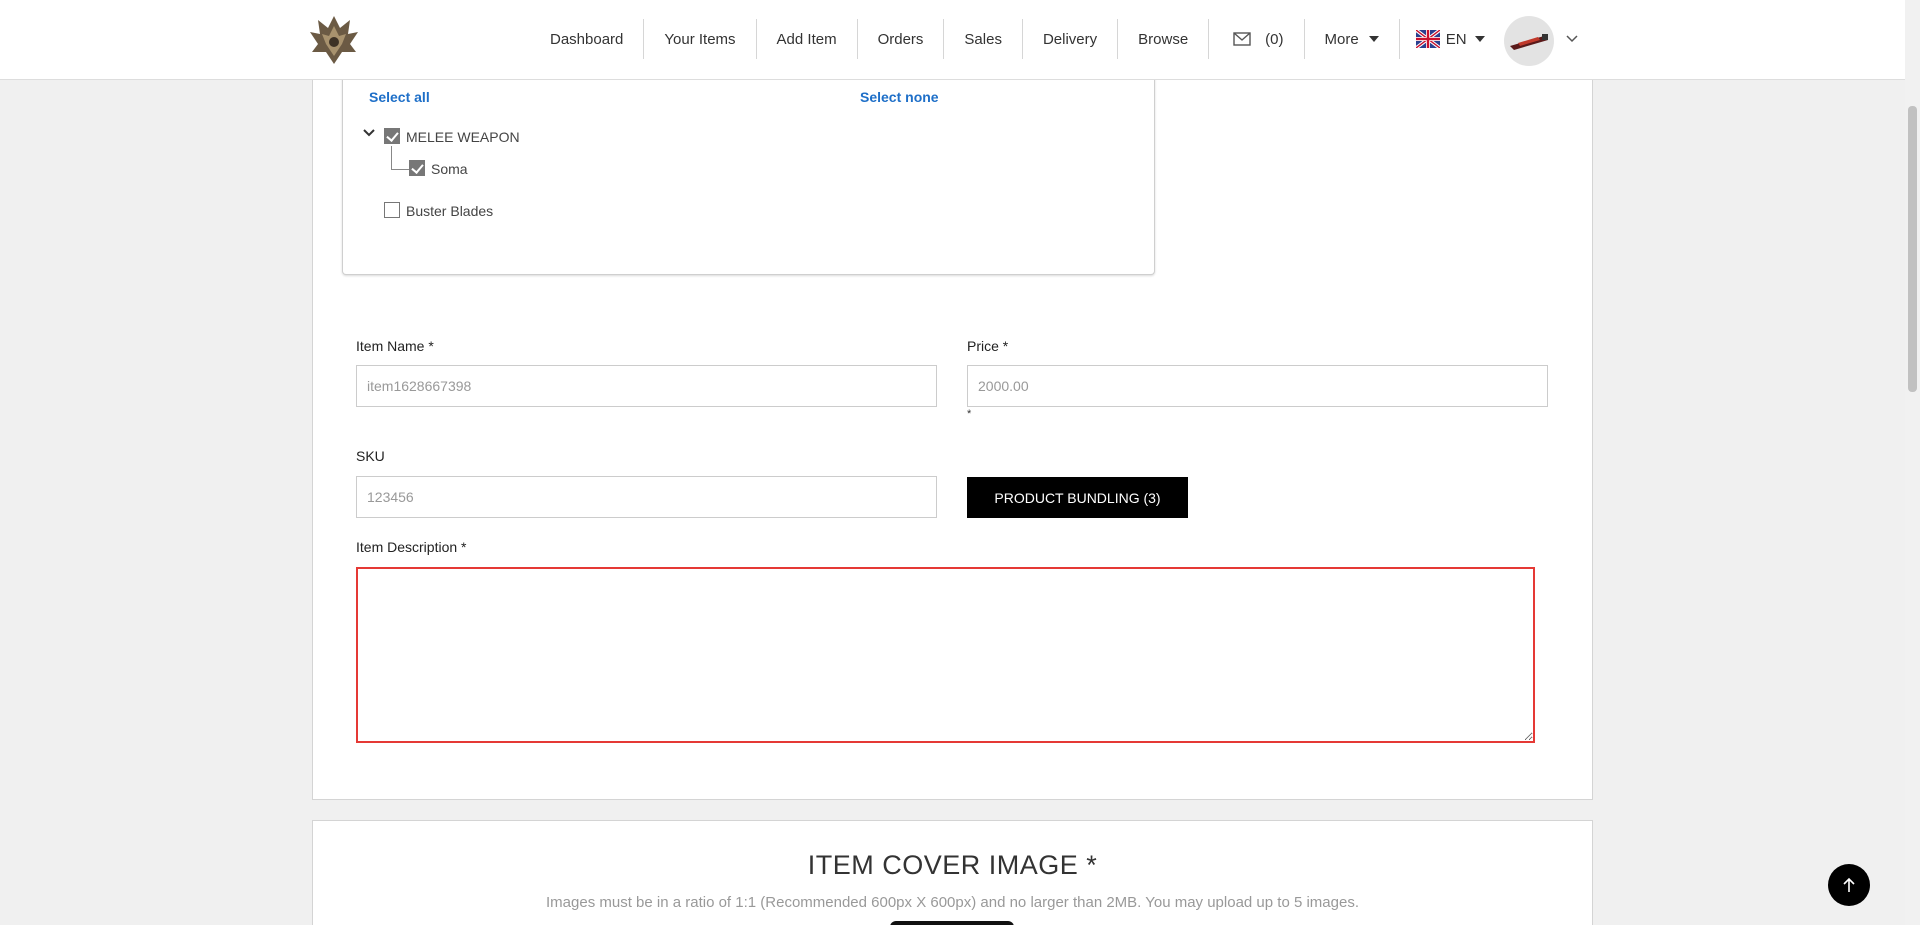 The width and height of the screenshot is (1920, 925). What do you see at coordinates (417, 168) in the screenshot?
I see `soma-checkbox` at bounding box center [417, 168].